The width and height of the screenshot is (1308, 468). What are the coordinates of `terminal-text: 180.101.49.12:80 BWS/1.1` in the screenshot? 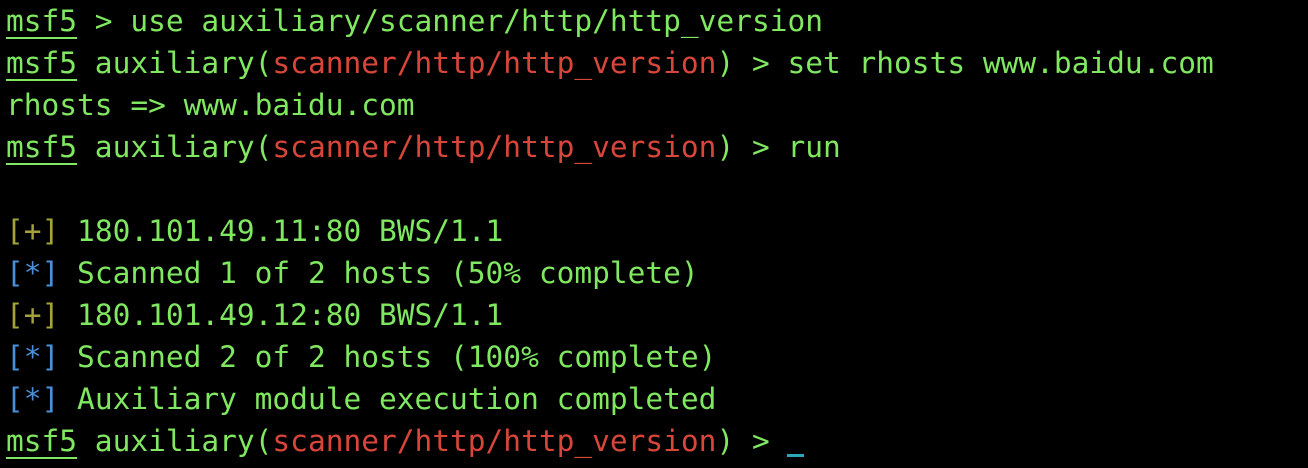 It's located at (281, 315).